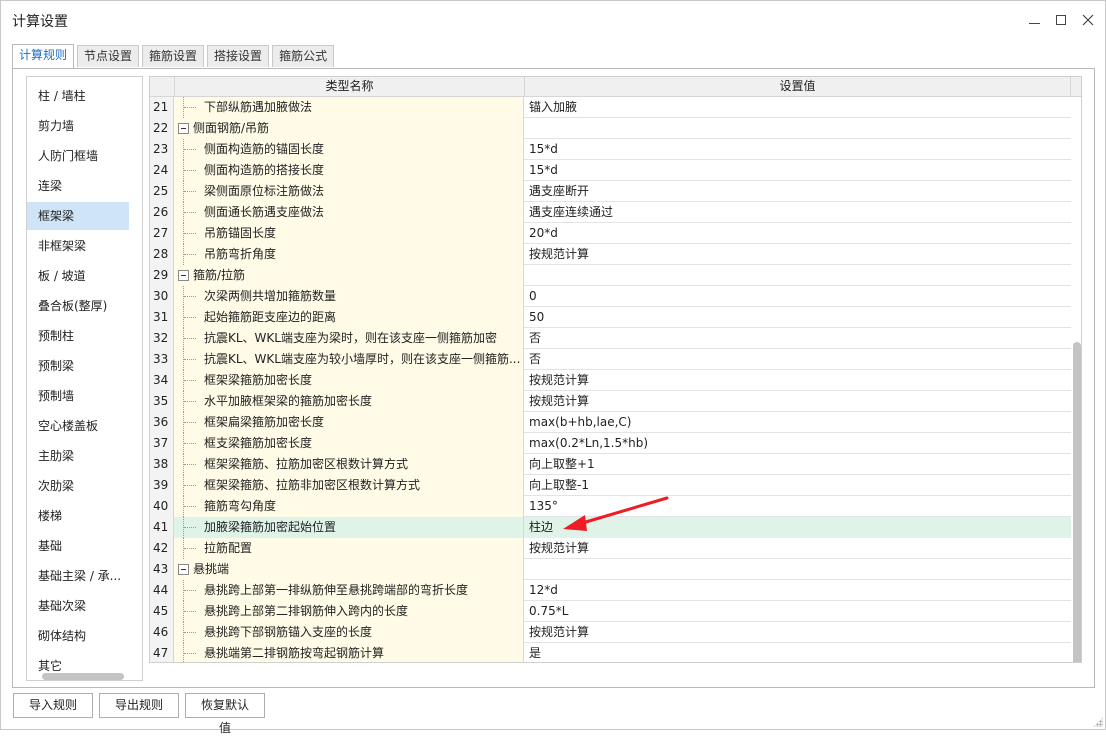 Image resolution: width=1106 pixels, height=740 pixels. What do you see at coordinates (797, 485) in the screenshot?
I see `setting-value-cell: 向上取整-1` at bounding box center [797, 485].